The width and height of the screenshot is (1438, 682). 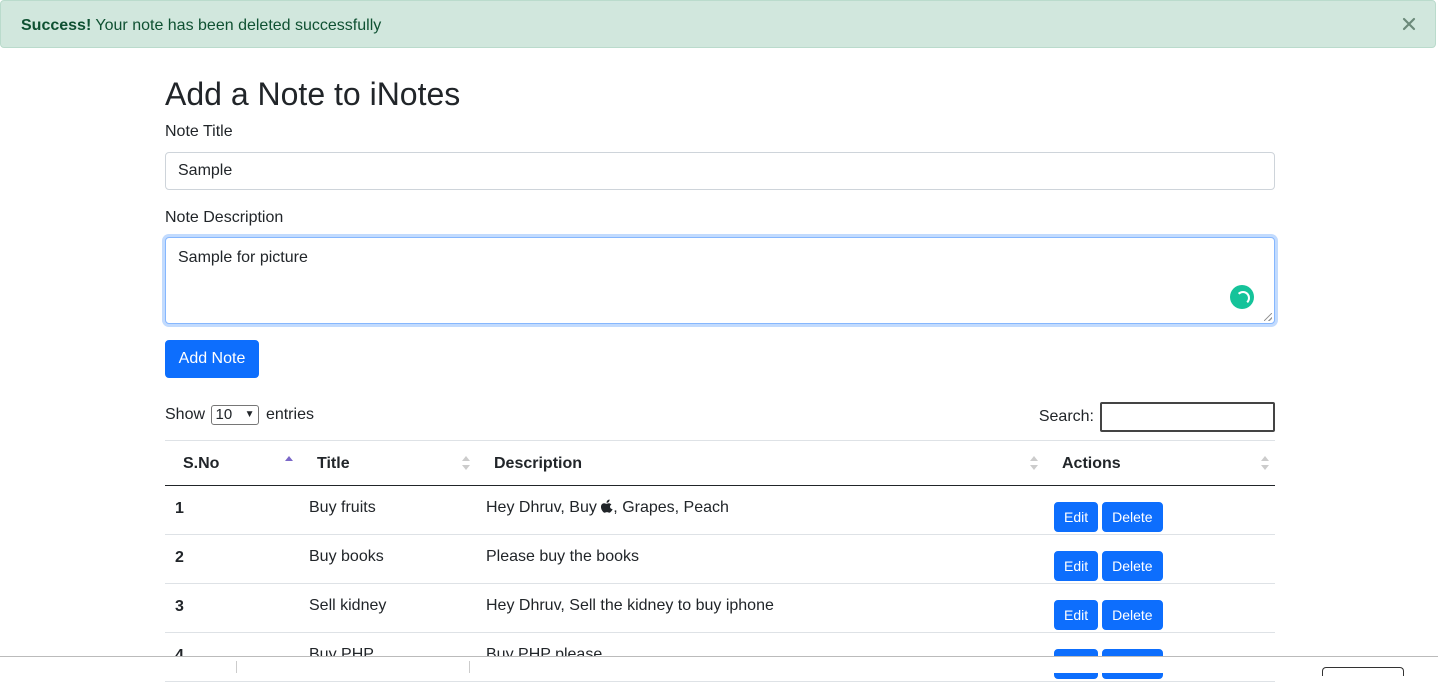 I want to click on cell-sno: 2, so click(x=179, y=557).